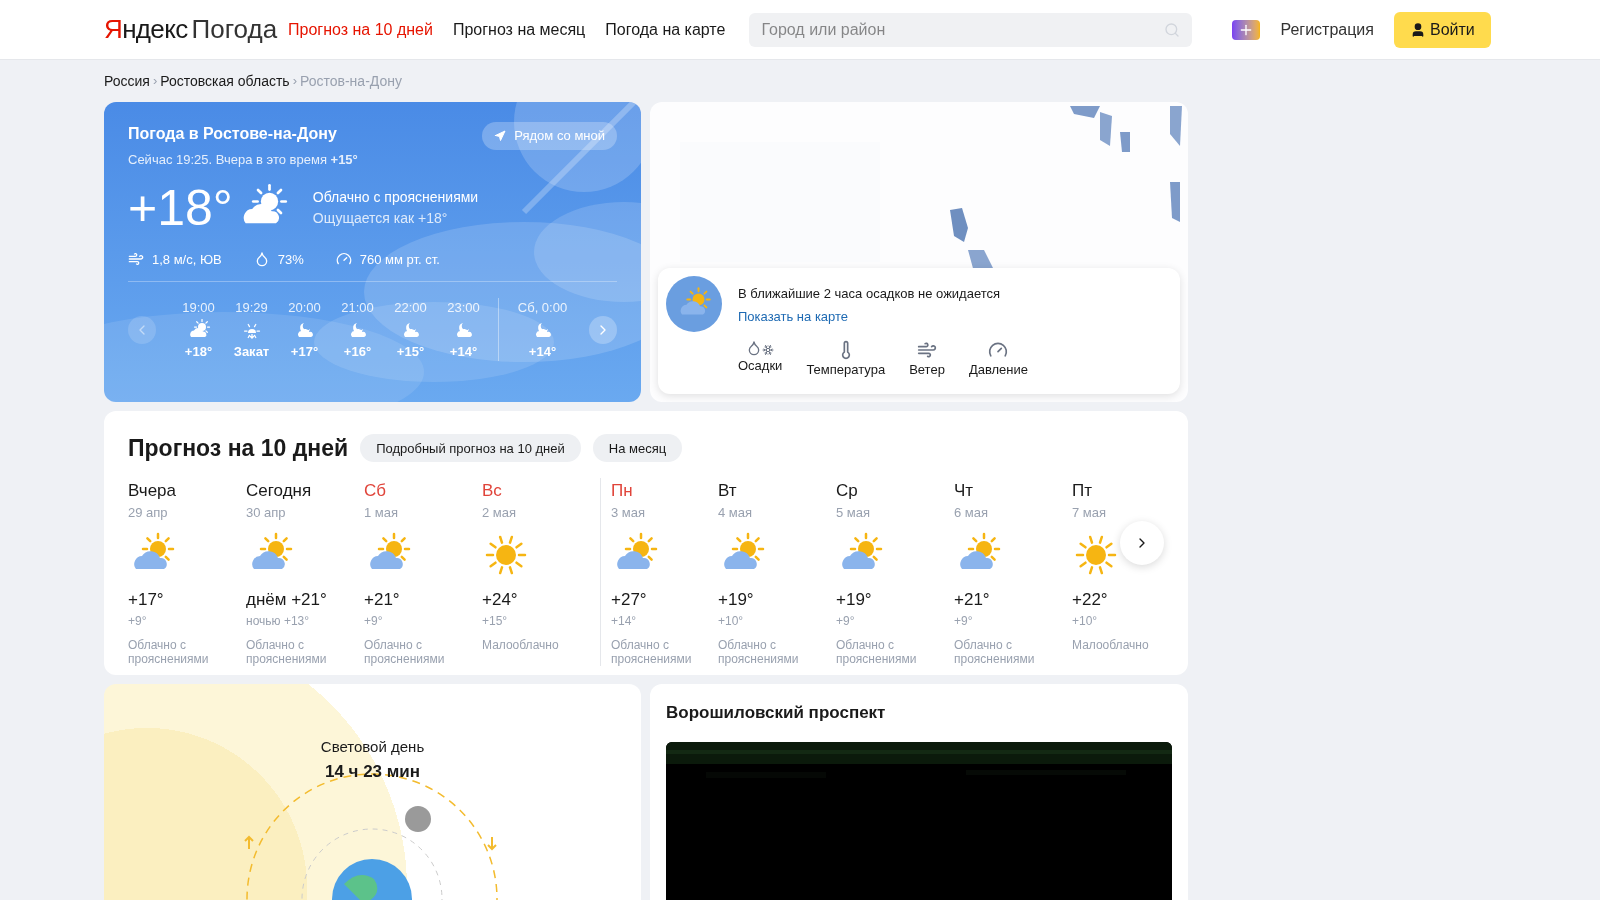 The height and width of the screenshot is (900, 1600). I want to click on logo-brand: Яндекс, so click(146, 29).